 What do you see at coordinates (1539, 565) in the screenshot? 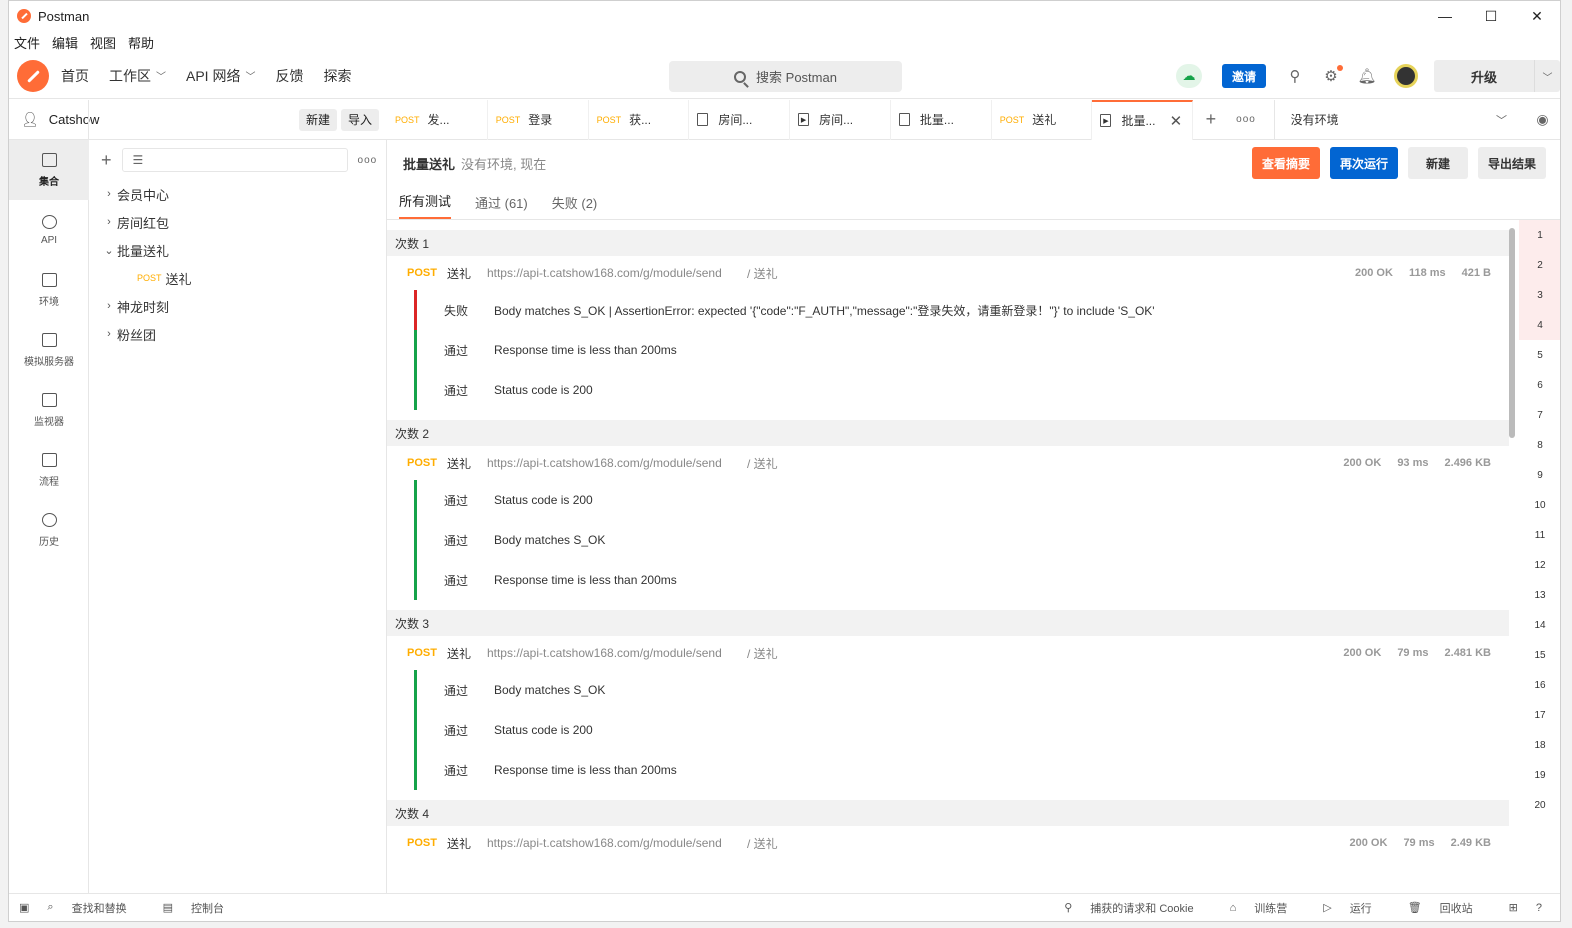
I see `iteration-index-item: 12` at bounding box center [1539, 565].